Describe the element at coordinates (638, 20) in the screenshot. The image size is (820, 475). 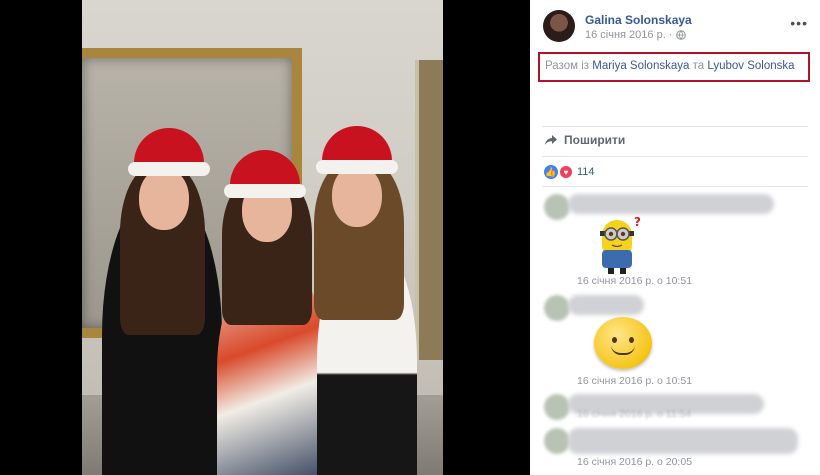
I see `author-name: Galina Solonskaya` at that location.